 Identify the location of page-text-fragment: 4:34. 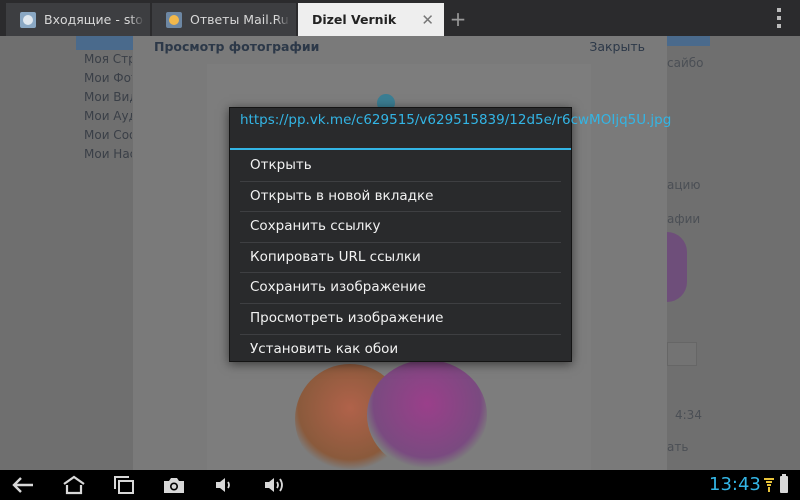
(688, 415).